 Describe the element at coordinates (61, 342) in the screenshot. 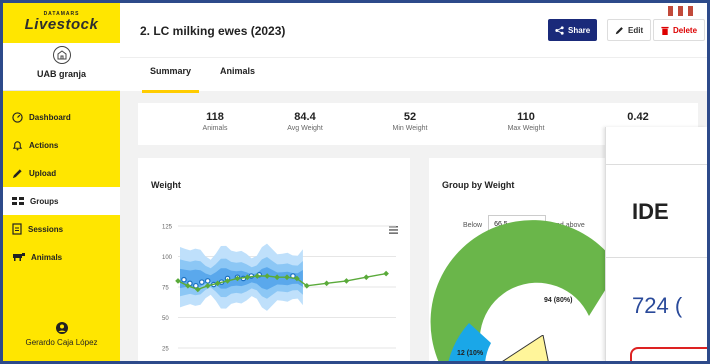

I see `user-name: Gerardo Caja López` at that location.